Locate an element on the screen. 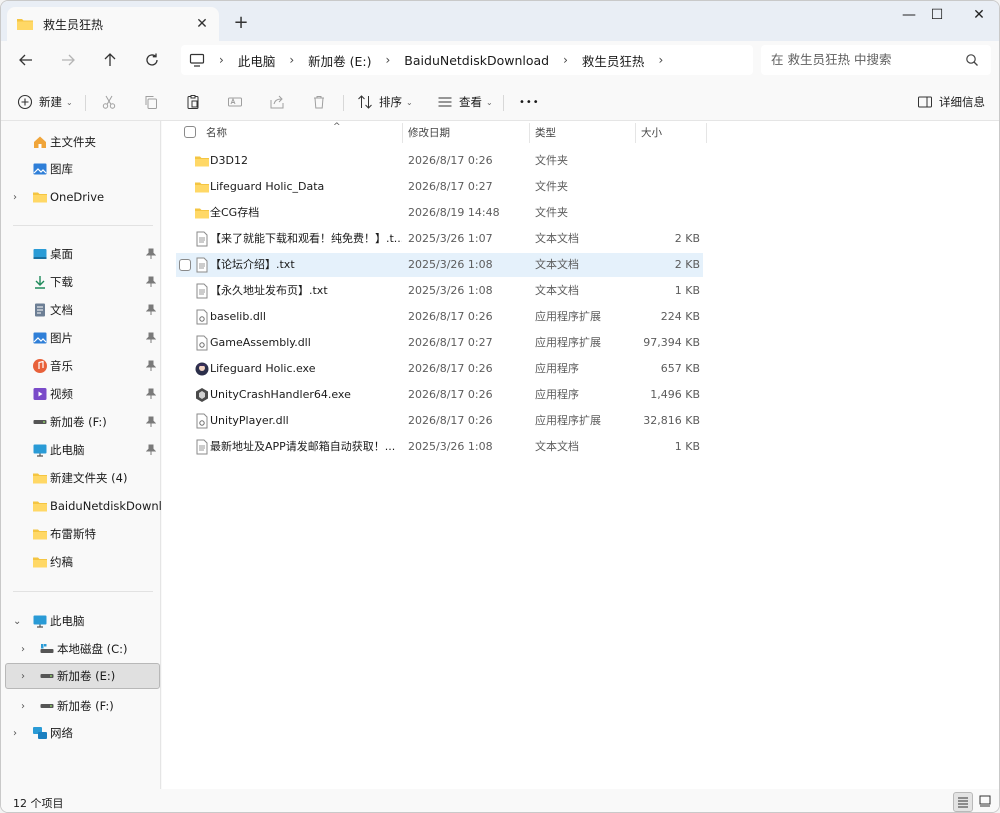  maximize-button: ☐ is located at coordinates (937, 15).